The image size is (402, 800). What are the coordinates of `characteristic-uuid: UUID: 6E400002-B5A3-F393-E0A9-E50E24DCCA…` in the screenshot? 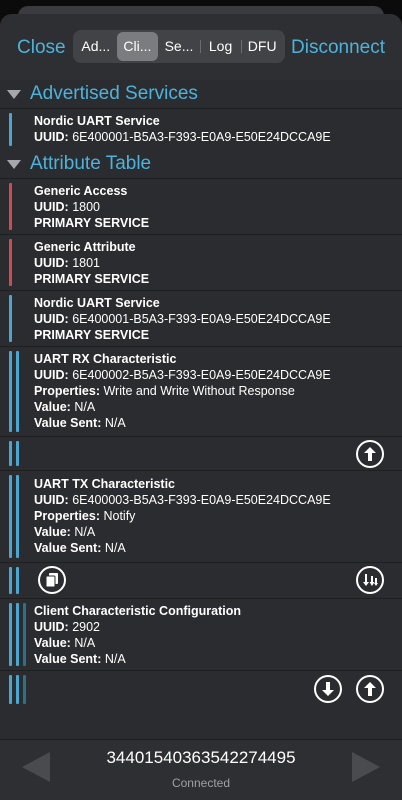 It's located at (182, 375).